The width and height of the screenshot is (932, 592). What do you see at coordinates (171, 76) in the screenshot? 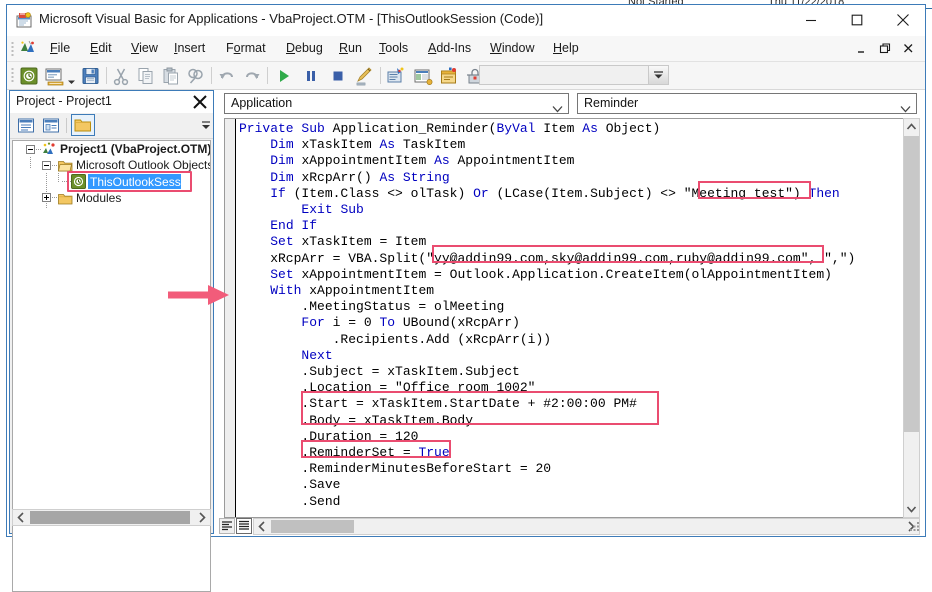
I see `paste-icon` at bounding box center [171, 76].